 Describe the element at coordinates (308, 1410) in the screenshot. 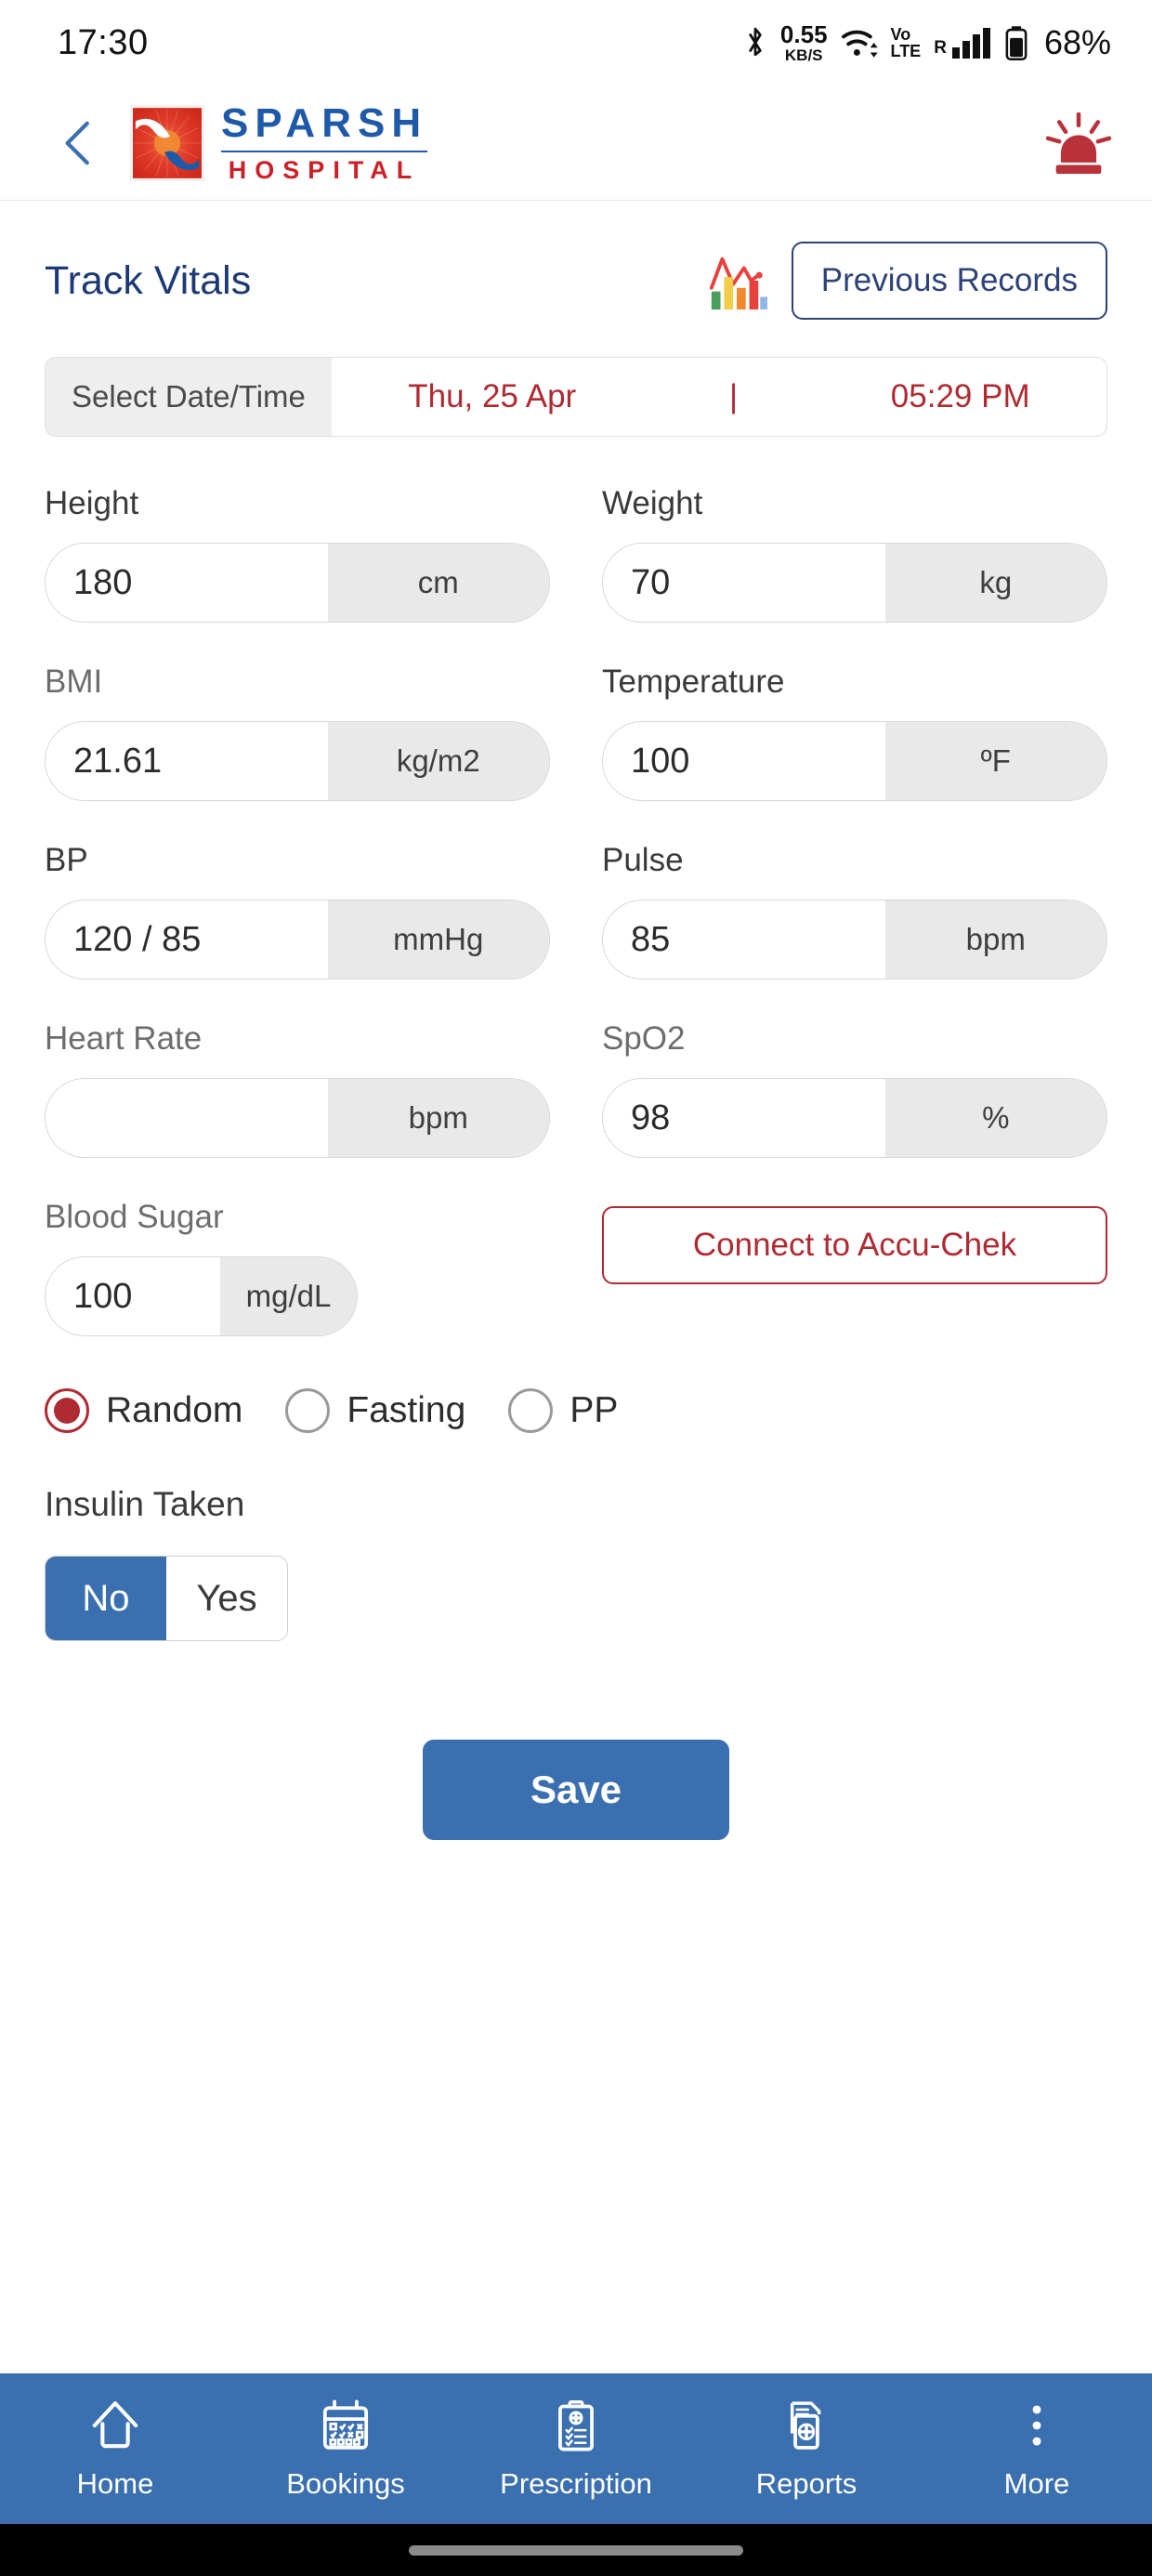

I see `radio-icon-fasting` at that location.